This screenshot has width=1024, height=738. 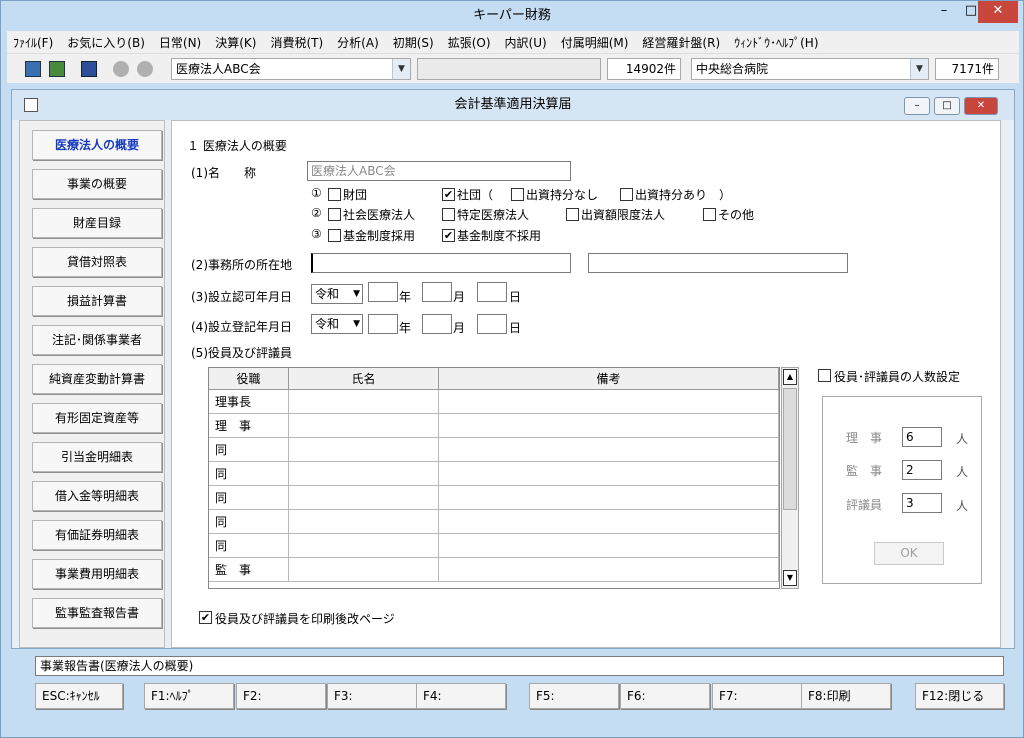 What do you see at coordinates (249, 402) in the screenshot?
I see `cell-position: 理事長` at bounding box center [249, 402].